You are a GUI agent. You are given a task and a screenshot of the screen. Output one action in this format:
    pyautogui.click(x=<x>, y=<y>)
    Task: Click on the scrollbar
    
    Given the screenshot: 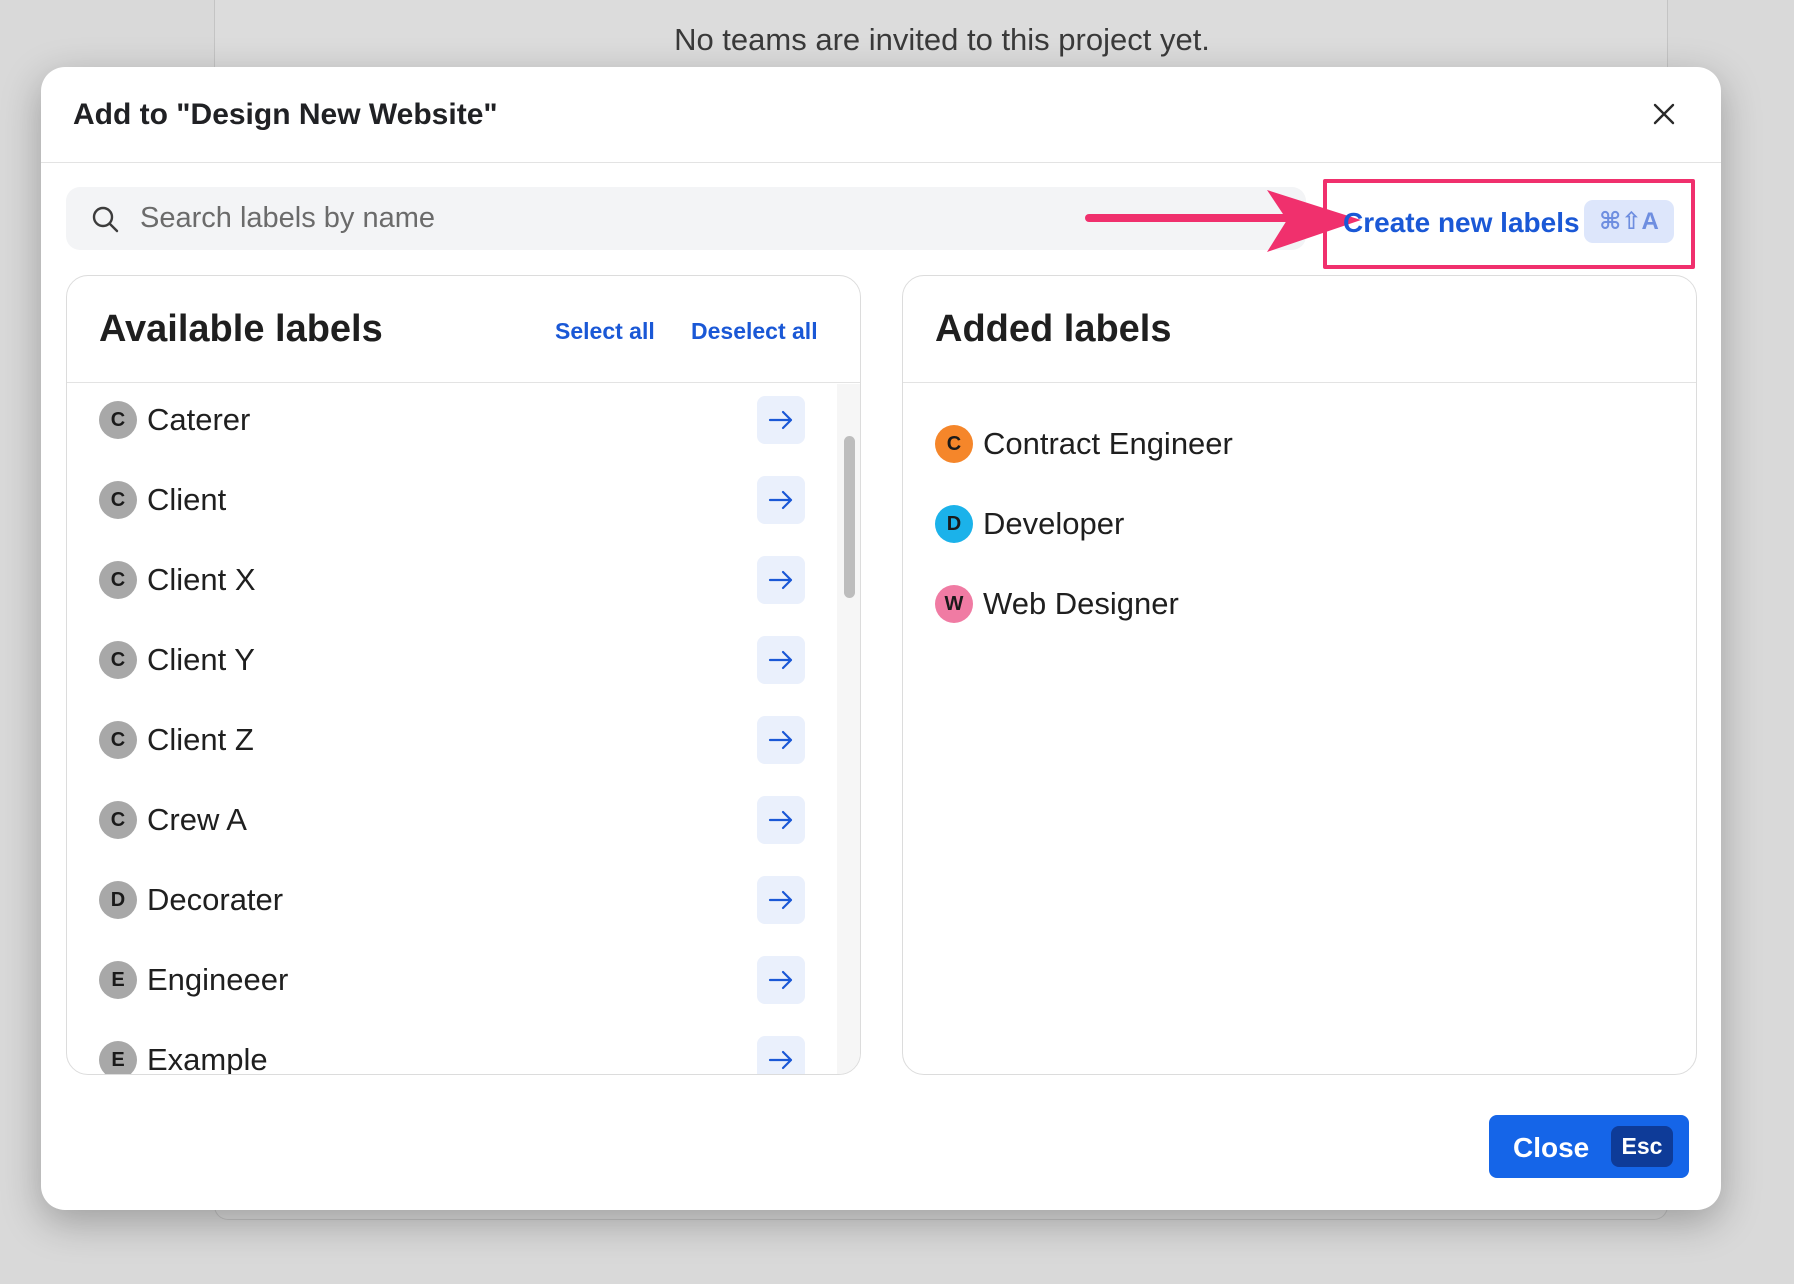 What is the action you would take?
    pyautogui.click(x=848, y=729)
    